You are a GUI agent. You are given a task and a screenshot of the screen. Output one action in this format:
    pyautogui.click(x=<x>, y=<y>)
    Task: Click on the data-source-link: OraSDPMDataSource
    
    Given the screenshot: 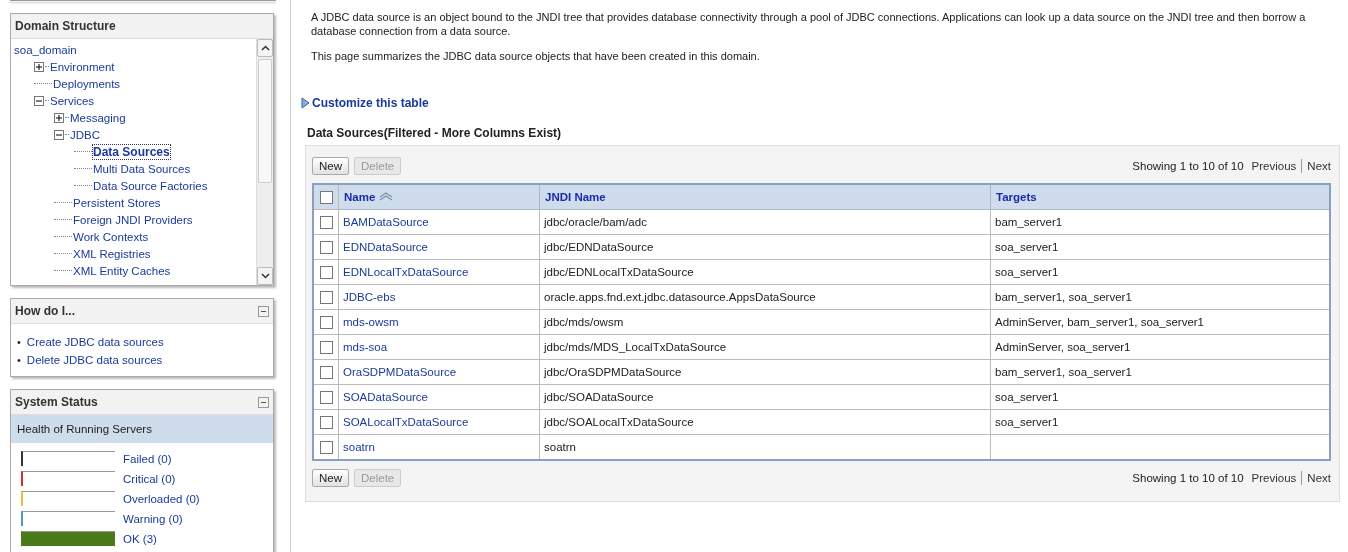 What is the action you would take?
    pyautogui.click(x=400, y=372)
    